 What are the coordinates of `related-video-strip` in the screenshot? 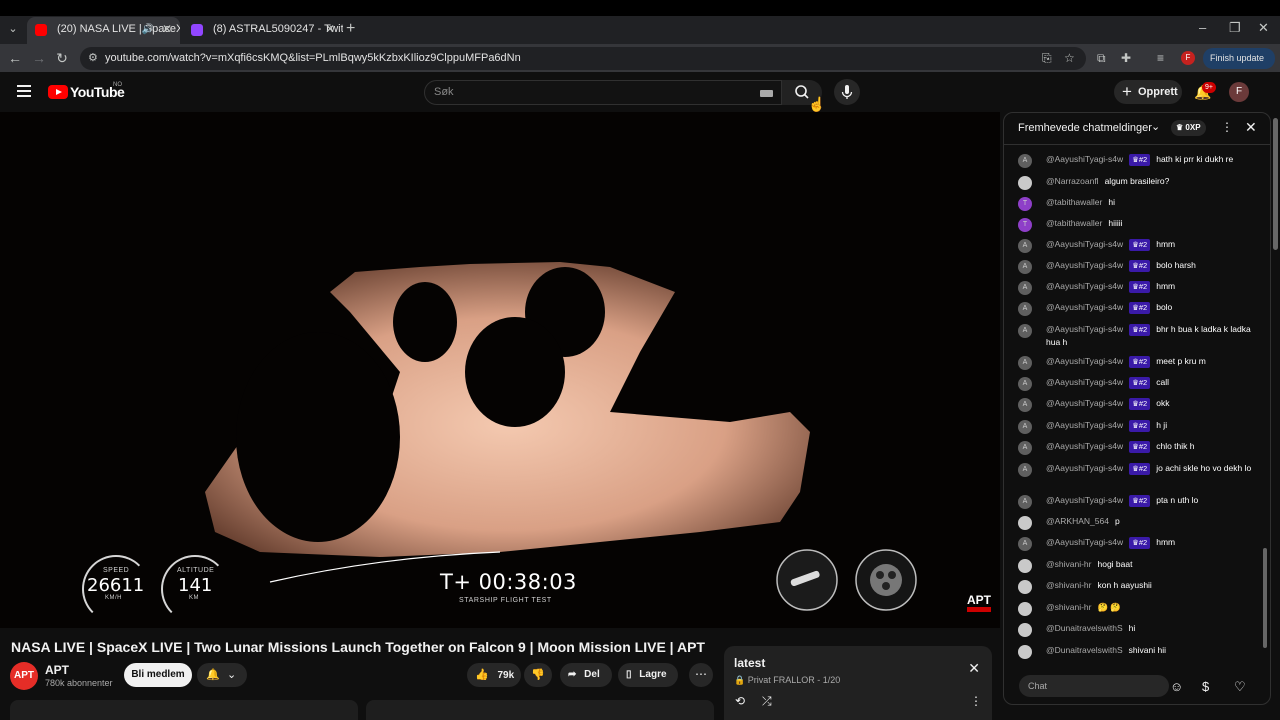 It's located at (540, 710).